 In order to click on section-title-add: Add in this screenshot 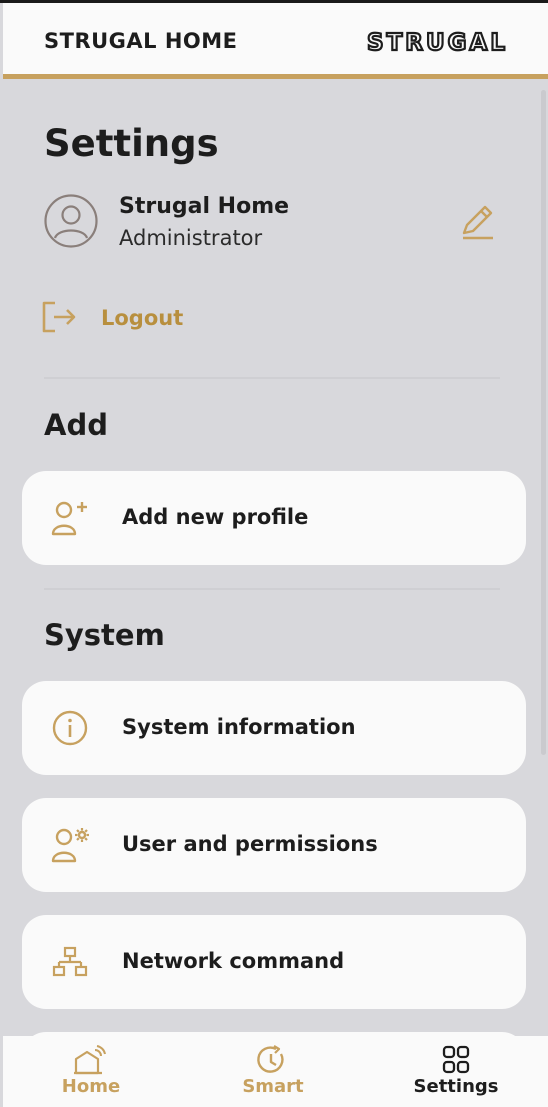, I will do `click(76, 425)`.